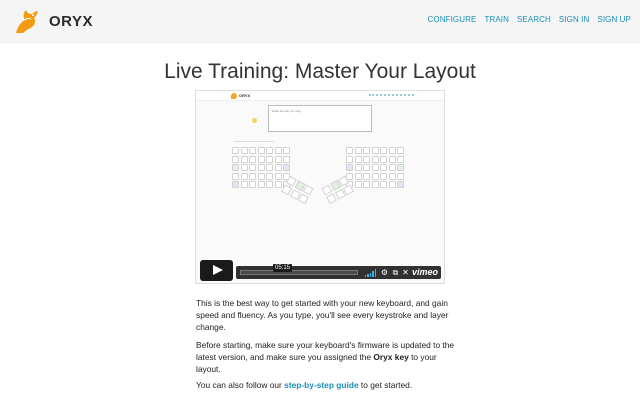 The width and height of the screenshot is (640, 400). Describe the element at coordinates (384, 272) in the screenshot. I see `settings-icon: ⚙` at that location.